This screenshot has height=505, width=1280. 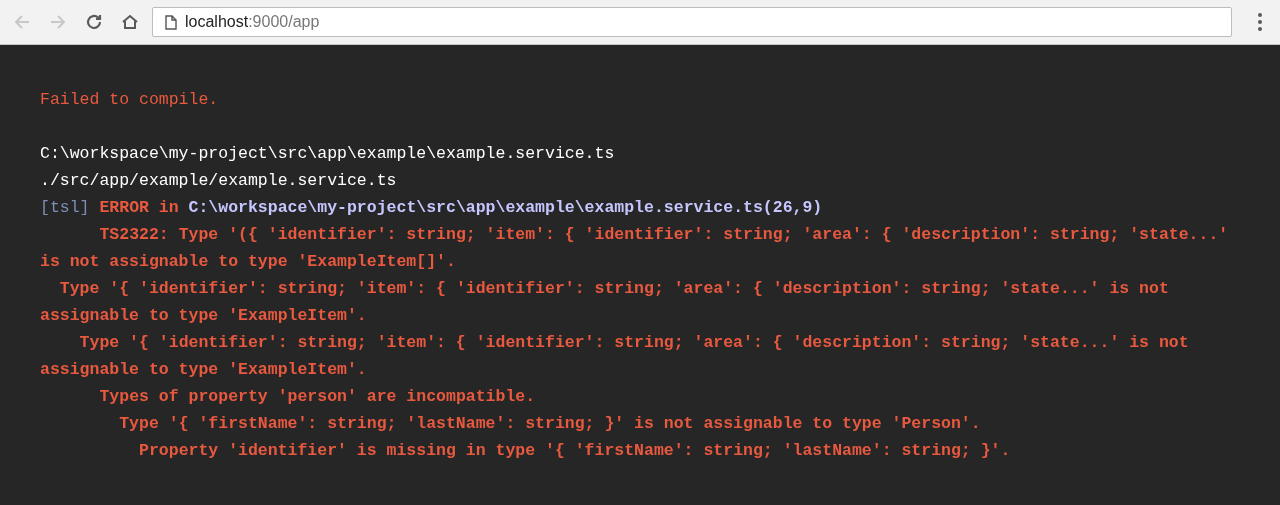 I want to click on error-message: Type '{ 'firstName': string; 'lastName': string; }' is not assignable to type 'Person'., so click(x=550, y=424).